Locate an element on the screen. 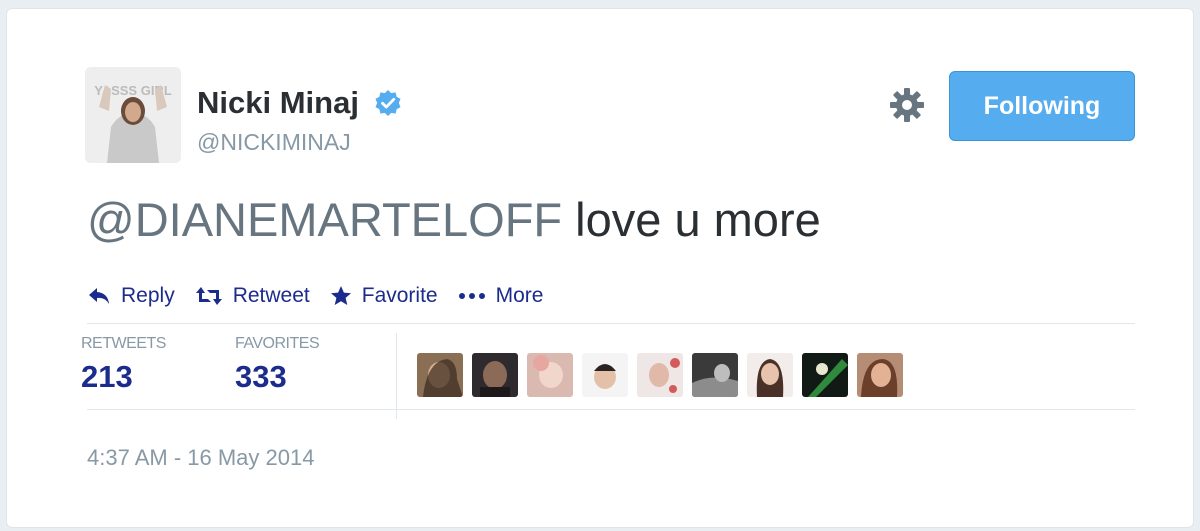 This screenshot has height=531, width=1200. verified-badge-icon is located at coordinates (388, 103).